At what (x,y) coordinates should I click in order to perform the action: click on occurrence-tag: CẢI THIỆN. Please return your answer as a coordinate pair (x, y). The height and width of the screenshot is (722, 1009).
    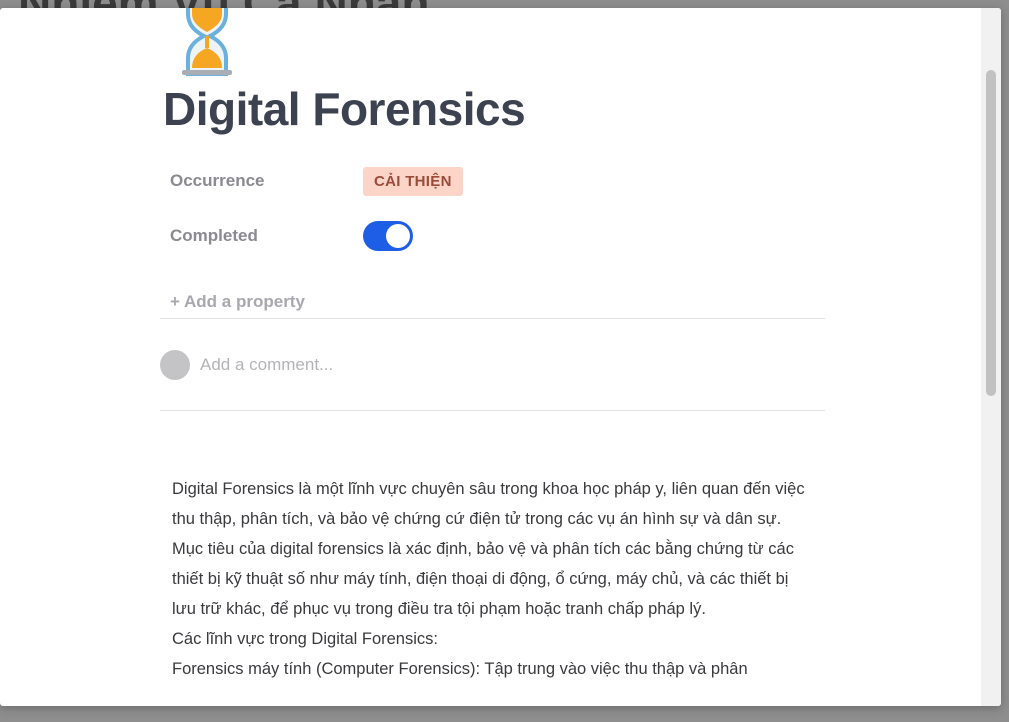
    Looking at the image, I should click on (413, 181).